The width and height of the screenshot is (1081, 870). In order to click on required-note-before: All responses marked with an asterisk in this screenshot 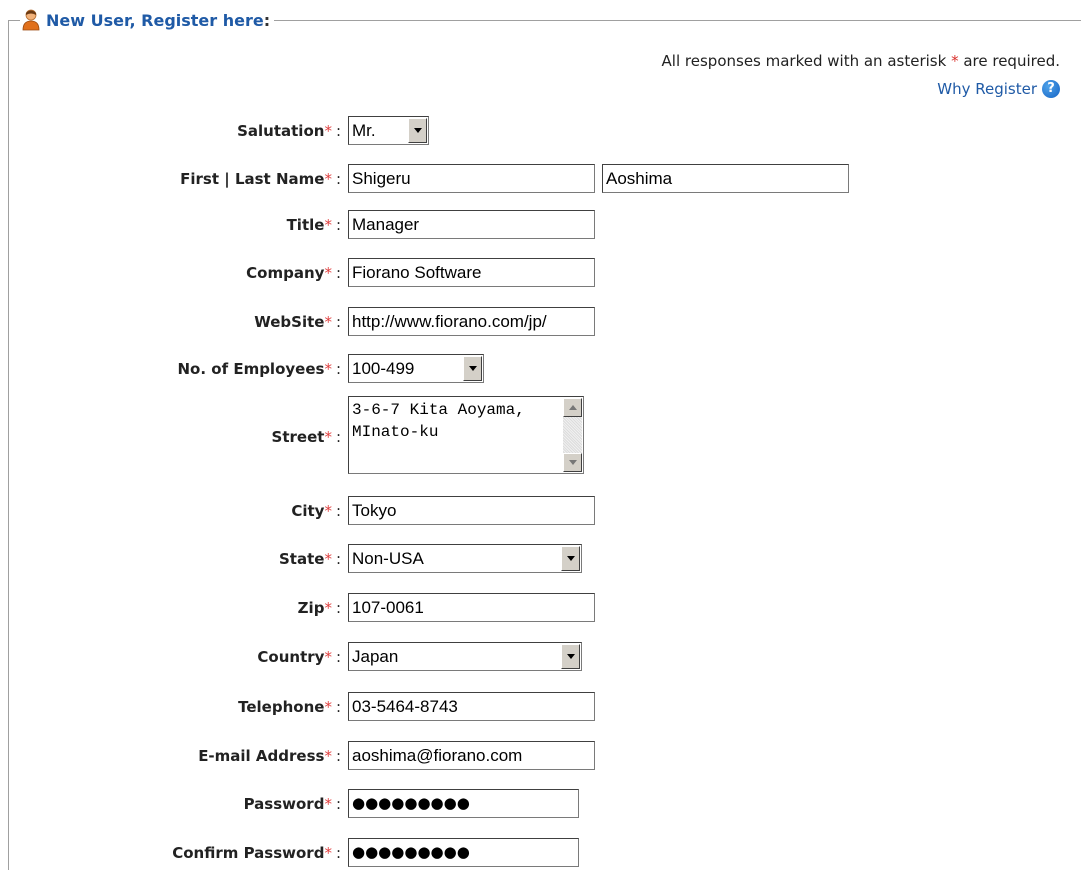, I will do `click(804, 61)`.